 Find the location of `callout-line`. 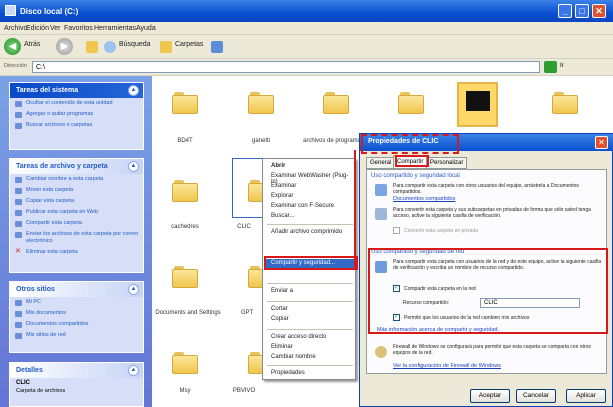

callout-line is located at coordinates (355, 210).